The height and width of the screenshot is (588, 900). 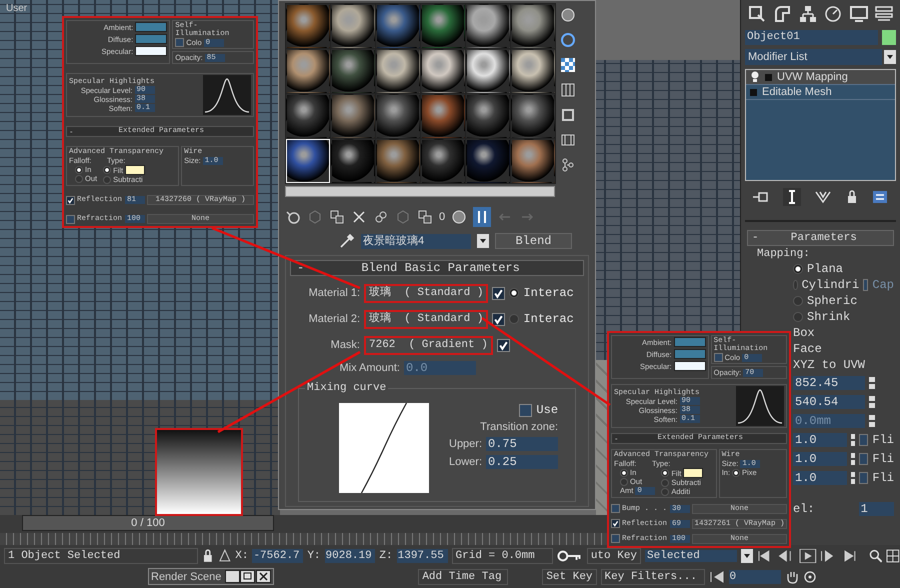 I want to click on sphere-icon, so click(x=568, y=15).